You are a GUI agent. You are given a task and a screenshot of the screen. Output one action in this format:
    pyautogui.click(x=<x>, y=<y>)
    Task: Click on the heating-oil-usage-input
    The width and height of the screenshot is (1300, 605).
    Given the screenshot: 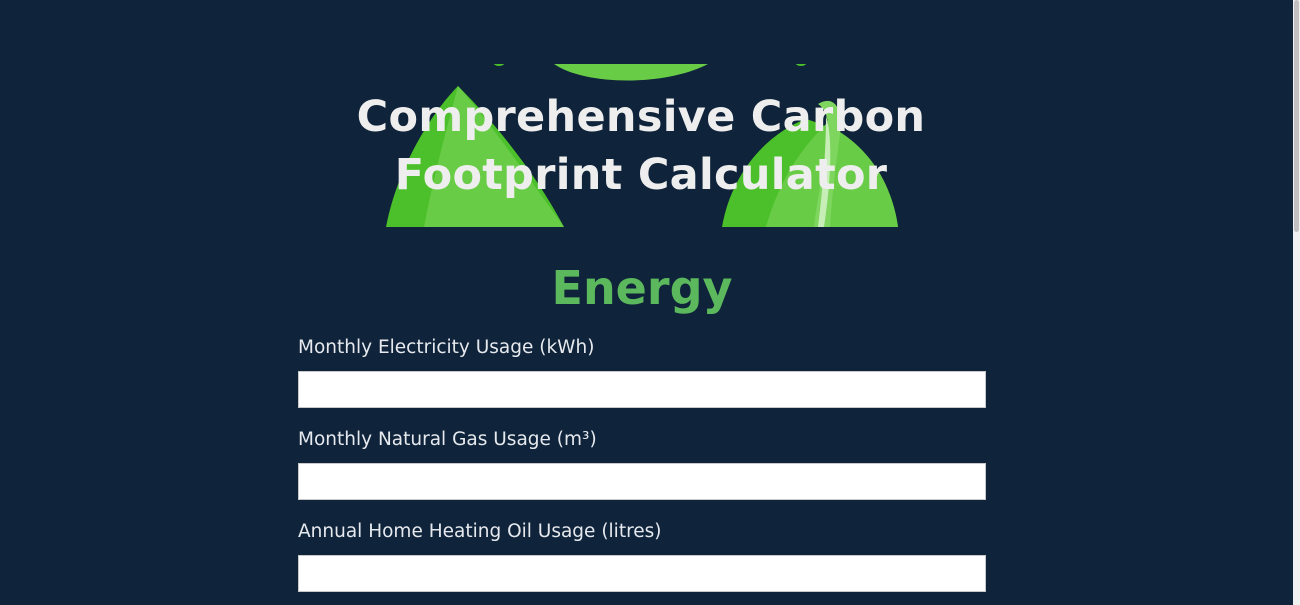 What is the action you would take?
    pyautogui.click(x=642, y=573)
    